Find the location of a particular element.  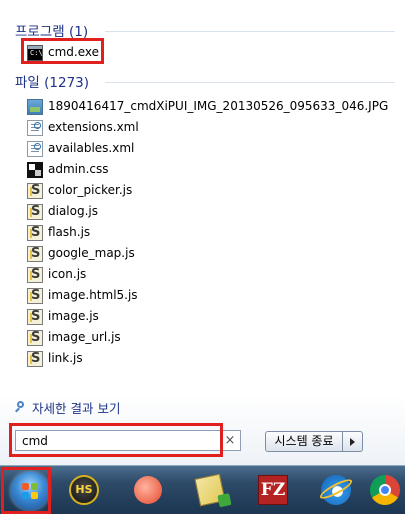

chrome-button is located at coordinates (385, 490).